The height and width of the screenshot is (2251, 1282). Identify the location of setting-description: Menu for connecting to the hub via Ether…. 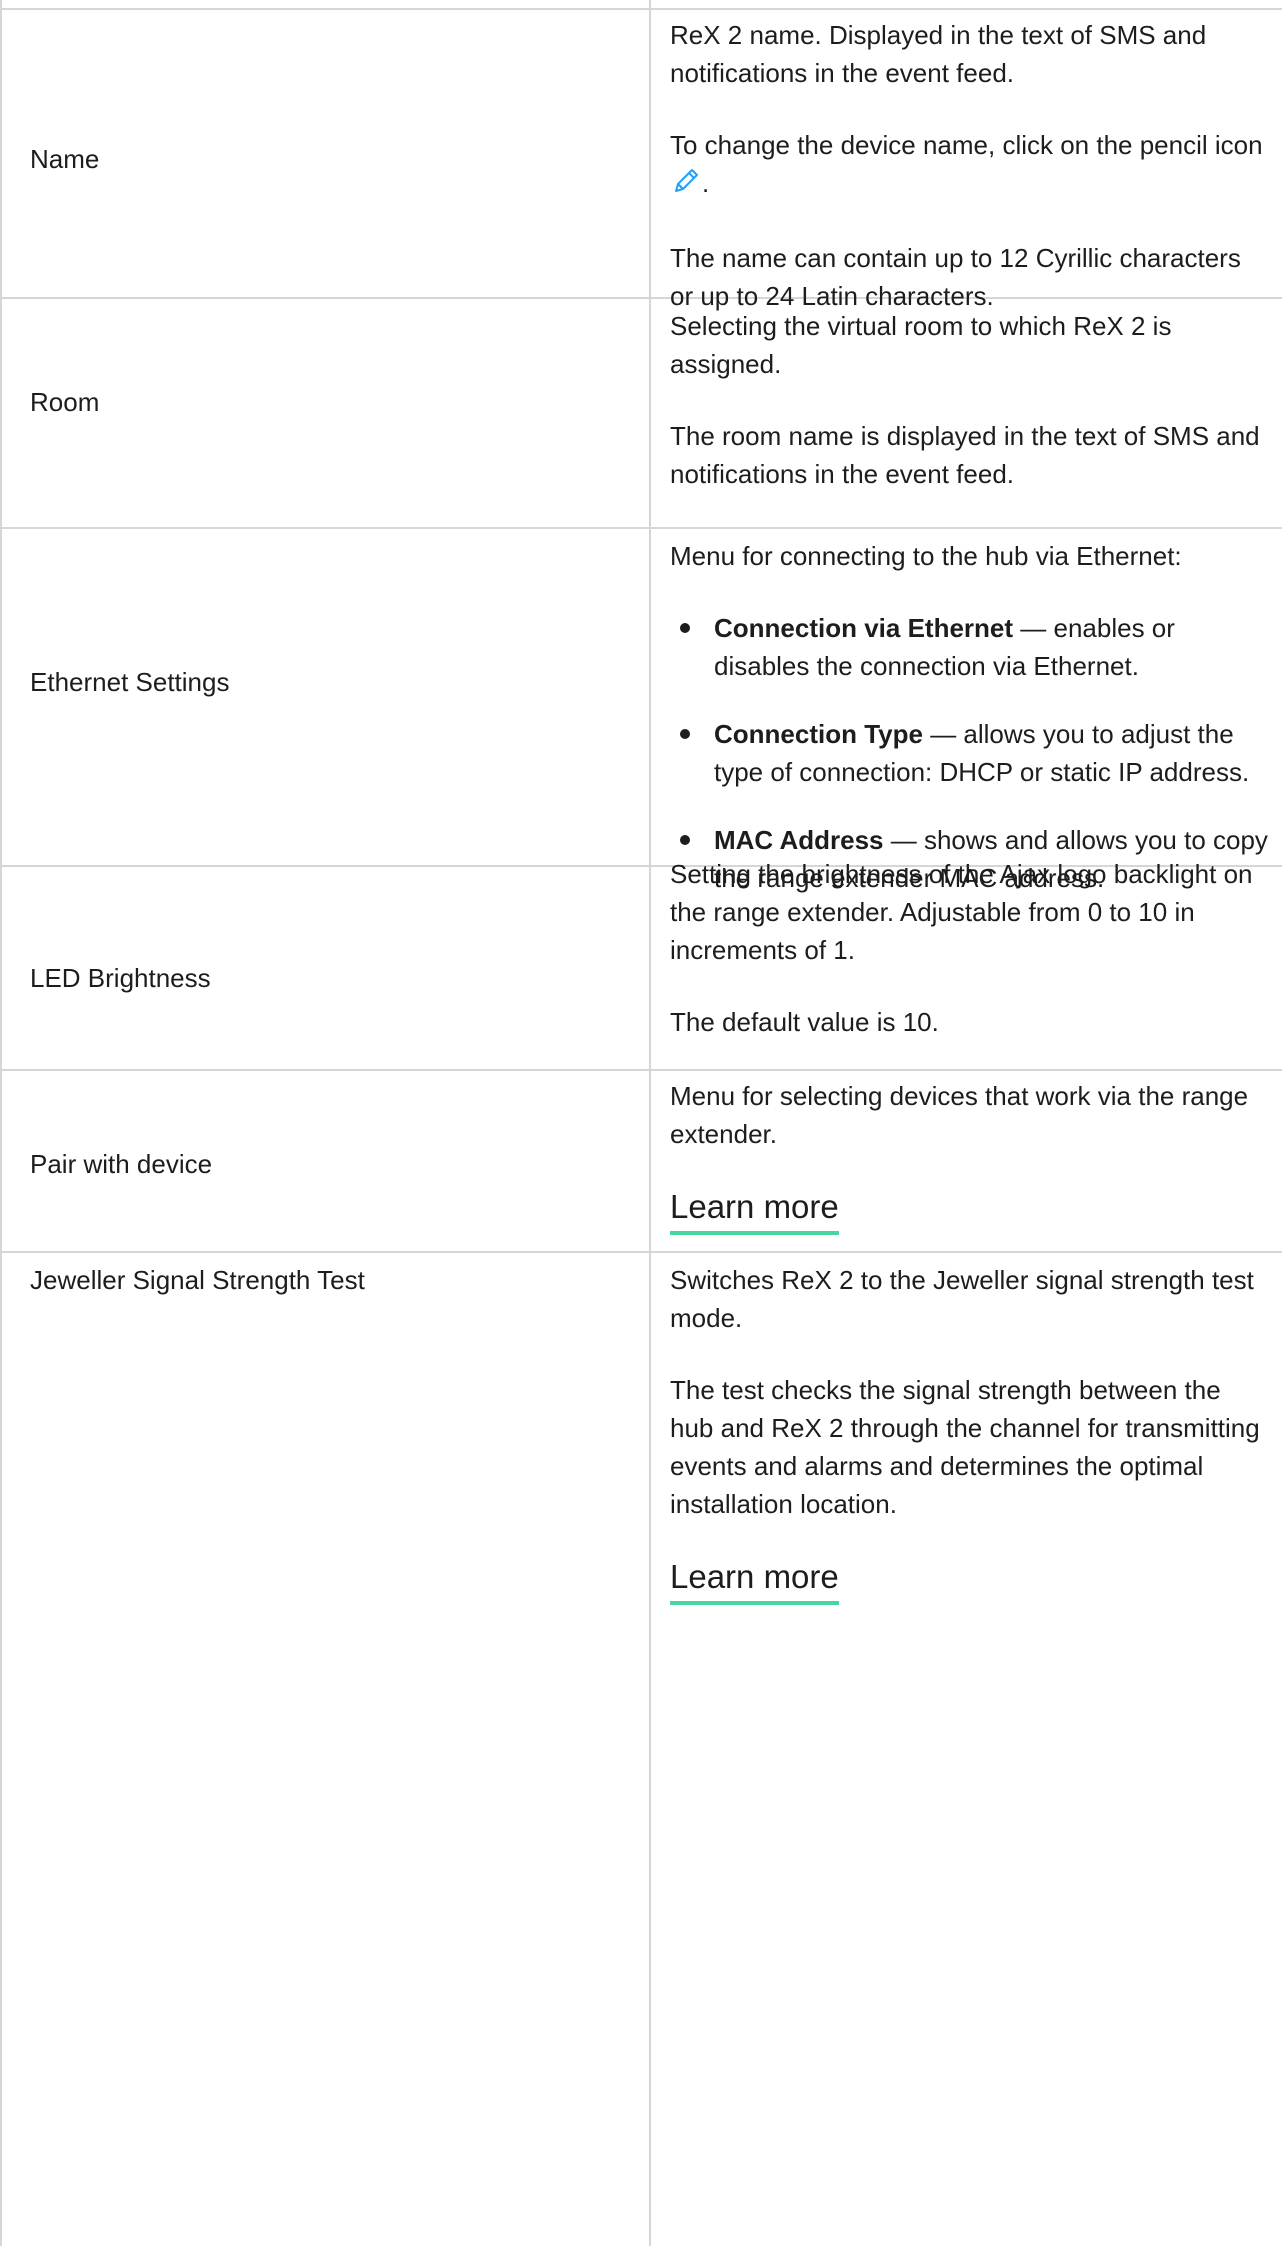
(970, 717).